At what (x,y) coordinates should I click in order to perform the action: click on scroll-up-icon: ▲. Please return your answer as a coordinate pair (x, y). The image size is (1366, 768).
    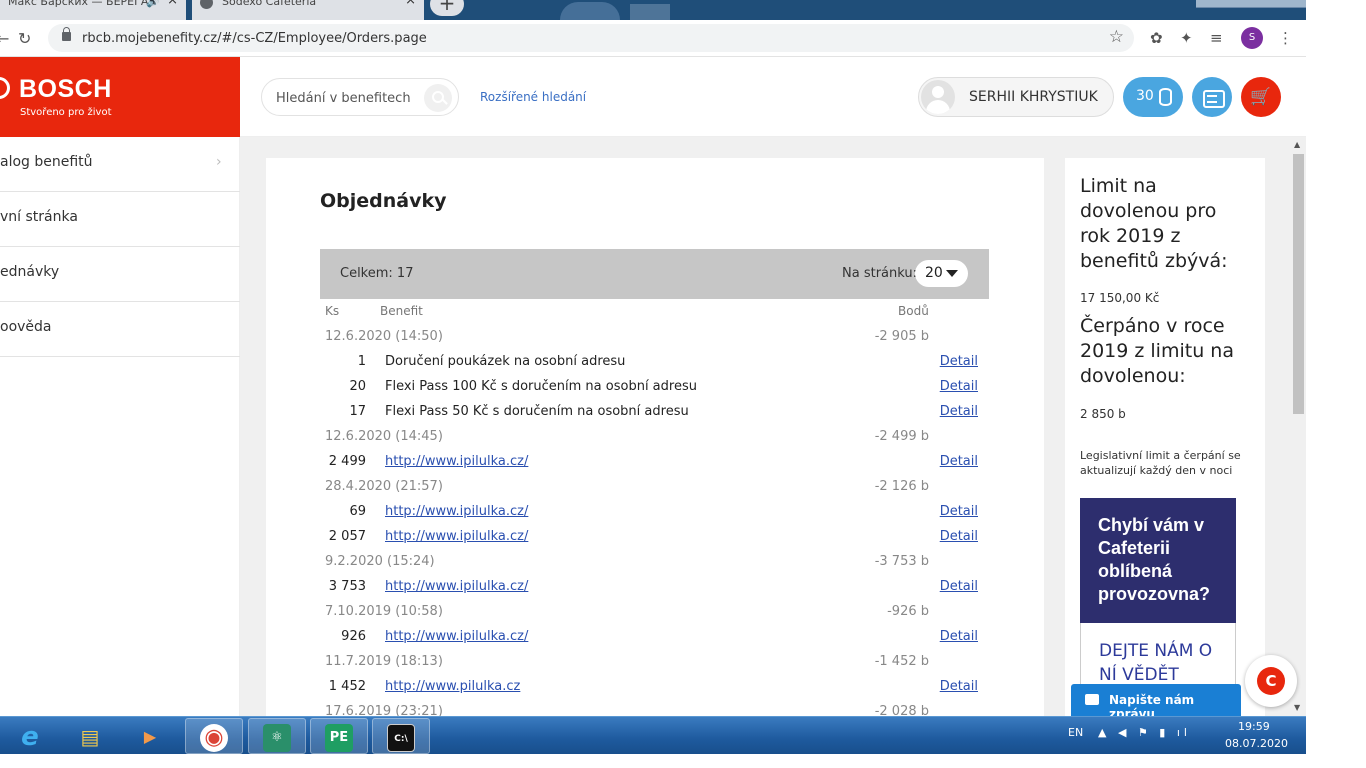
    Looking at the image, I should click on (1297, 144).